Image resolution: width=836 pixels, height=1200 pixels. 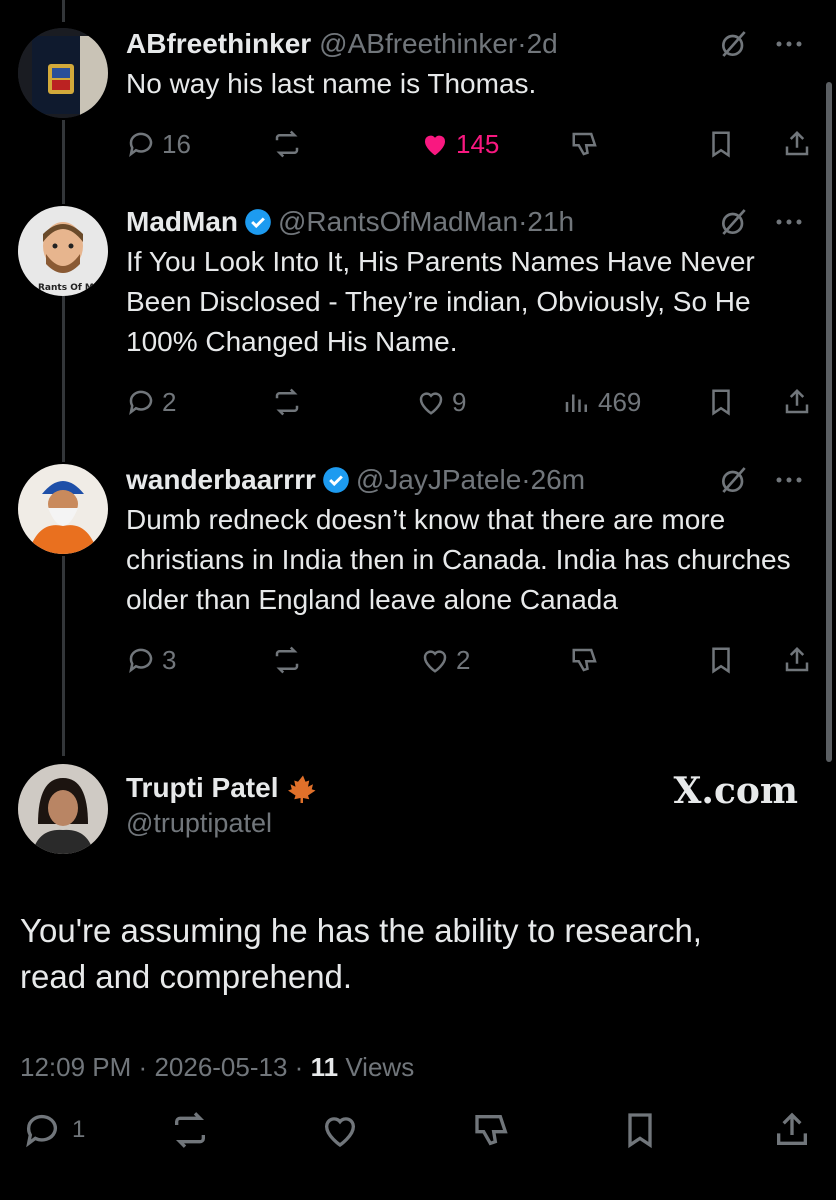 What do you see at coordinates (441, 402) in the screenshot?
I see `like-button: 9` at bounding box center [441, 402].